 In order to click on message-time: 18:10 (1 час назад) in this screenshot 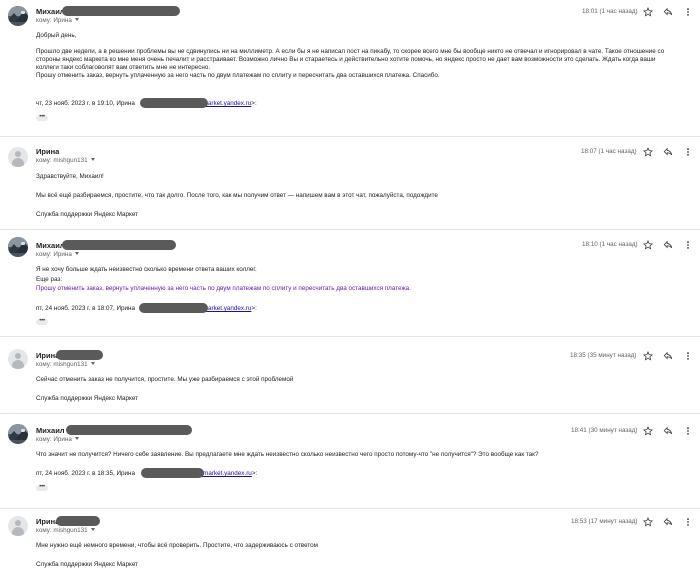, I will do `click(610, 244)`.